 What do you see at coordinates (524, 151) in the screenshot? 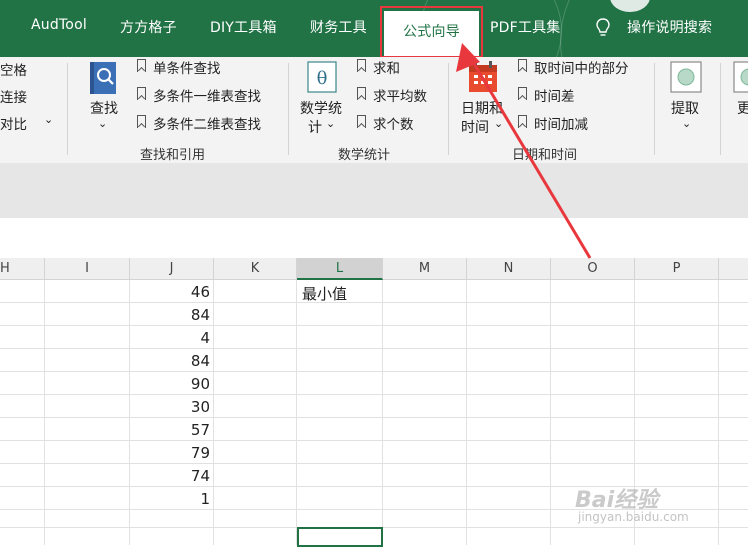
I see `annotation-arrow` at bounding box center [524, 151].